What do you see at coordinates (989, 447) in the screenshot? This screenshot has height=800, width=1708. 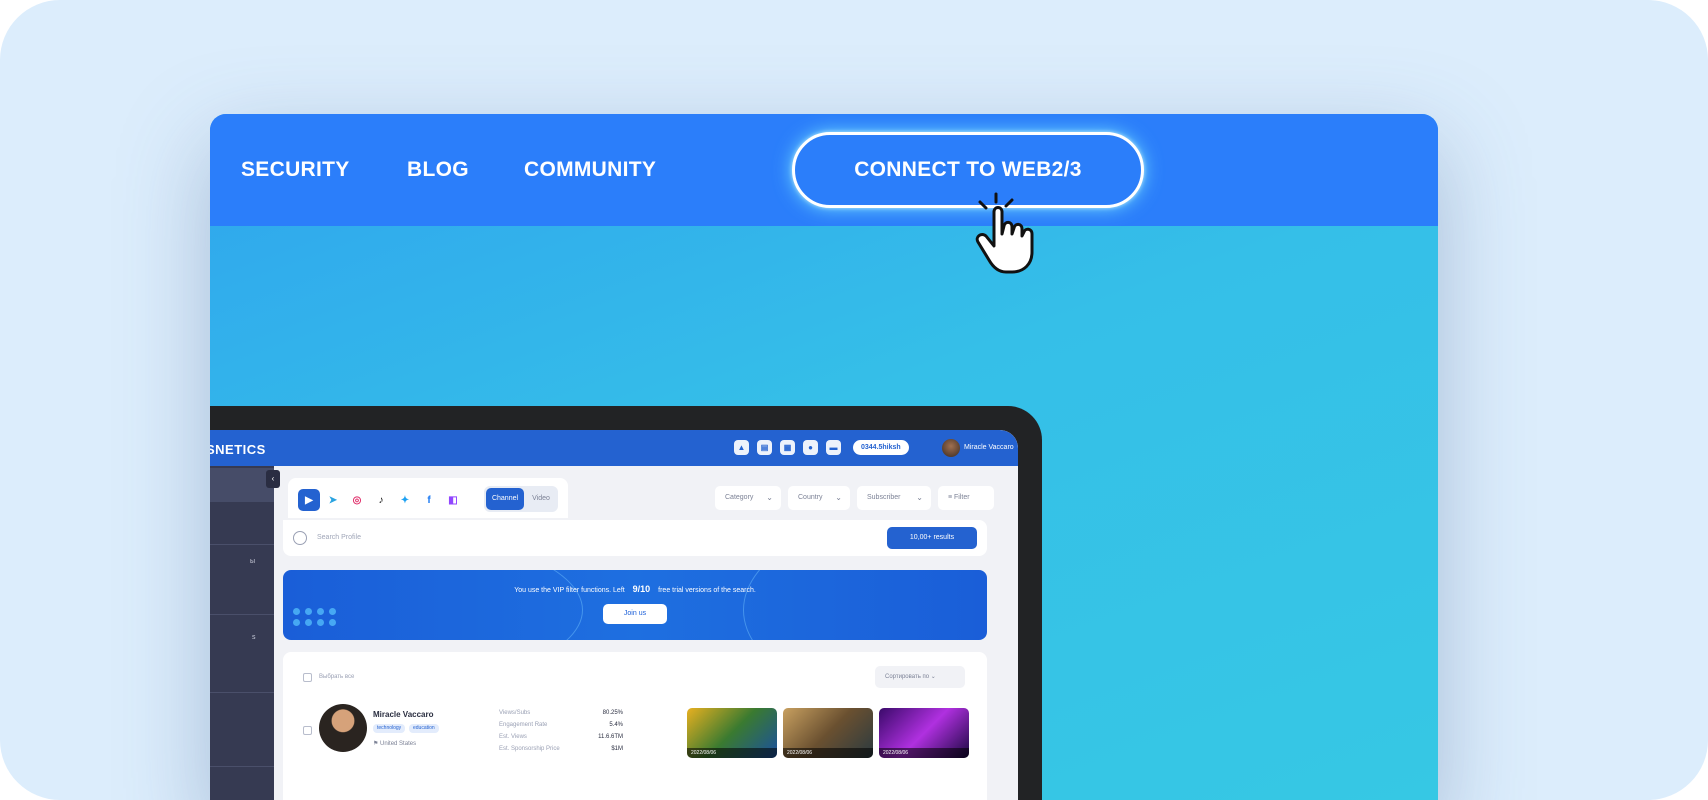 I see `user-name: Miracle Vaccaro` at bounding box center [989, 447].